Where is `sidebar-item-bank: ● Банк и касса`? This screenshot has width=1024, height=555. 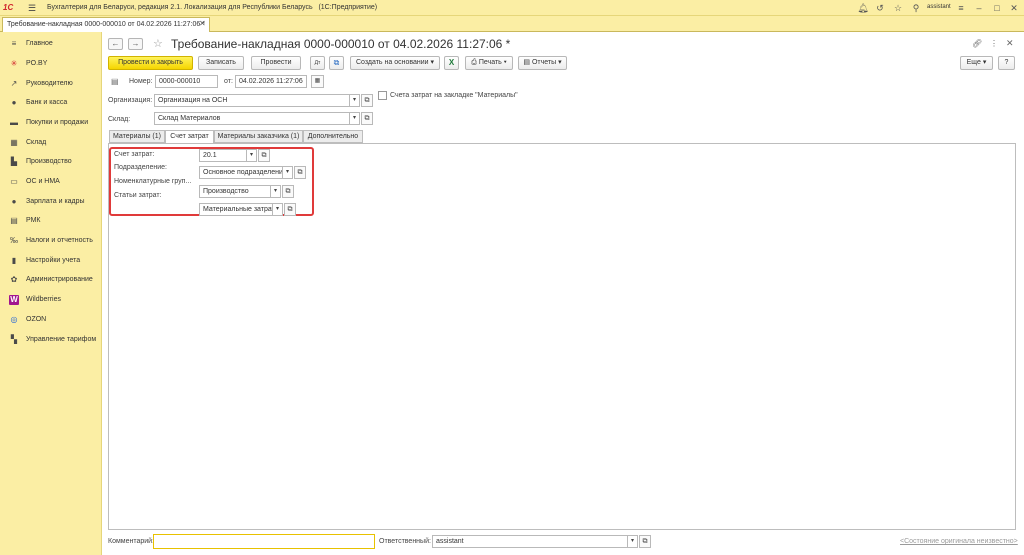 sidebar-item-bank: ● Банк и касса is located at coordinates (51, 103).